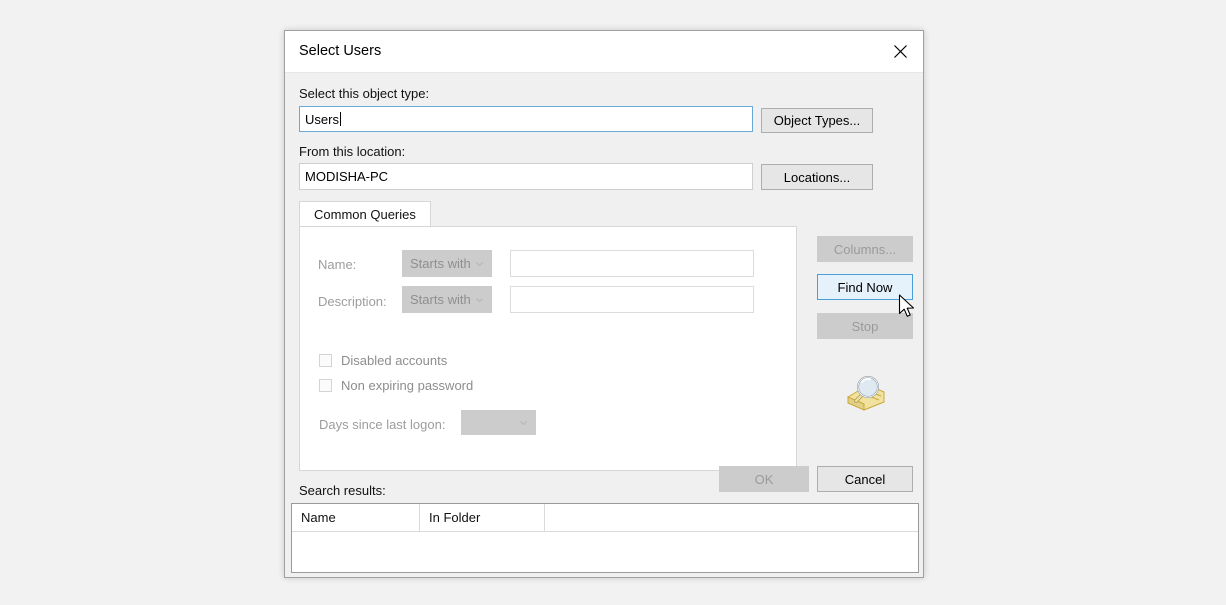 This screenshot has width=1226, height=605. What do you see at coordinates (526, 176) in the screenshot?
I see `location-input: MODISHA-PC` at bounding box center [526, 176].